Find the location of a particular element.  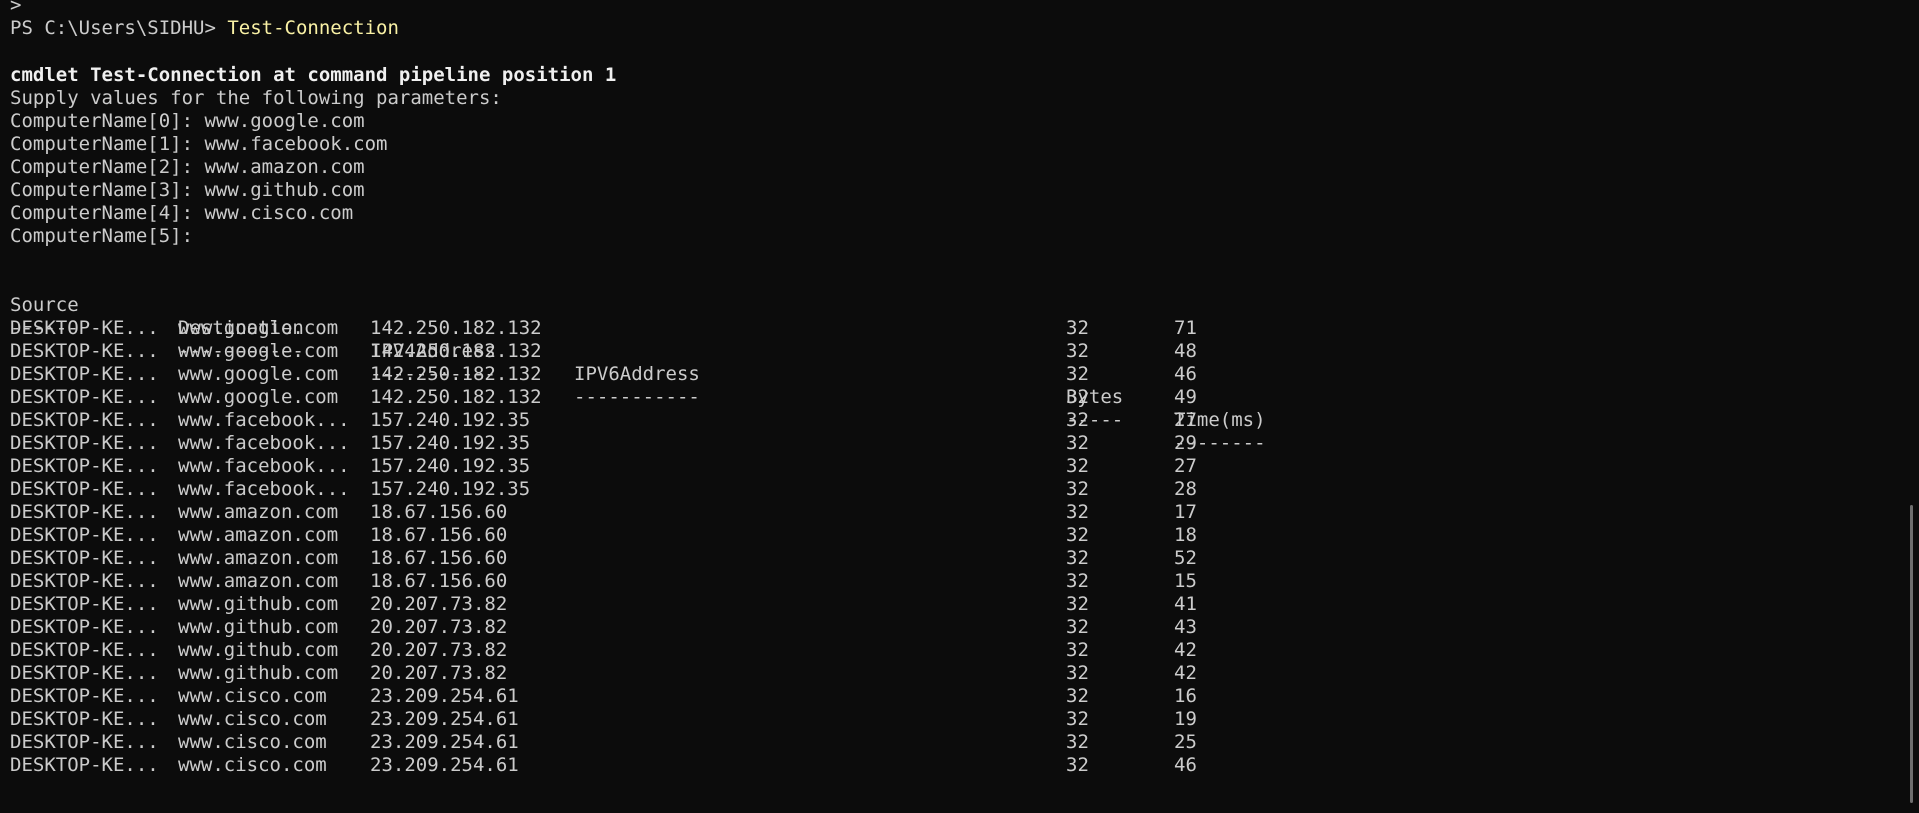

parameter-value: www.cisco.com is located at coordinates (279, 213).